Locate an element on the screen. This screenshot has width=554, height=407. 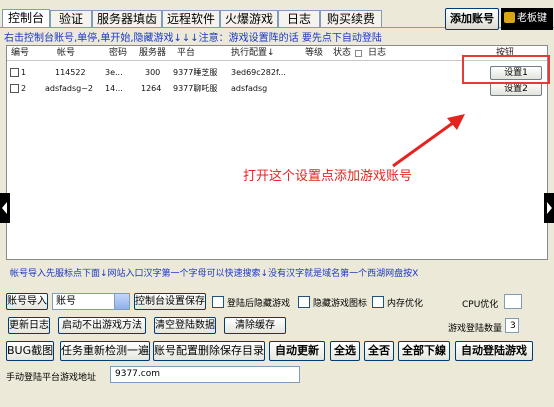
manual-platform-label: 手动登陆平台游戏地址 is located at coordinates (51, 378).